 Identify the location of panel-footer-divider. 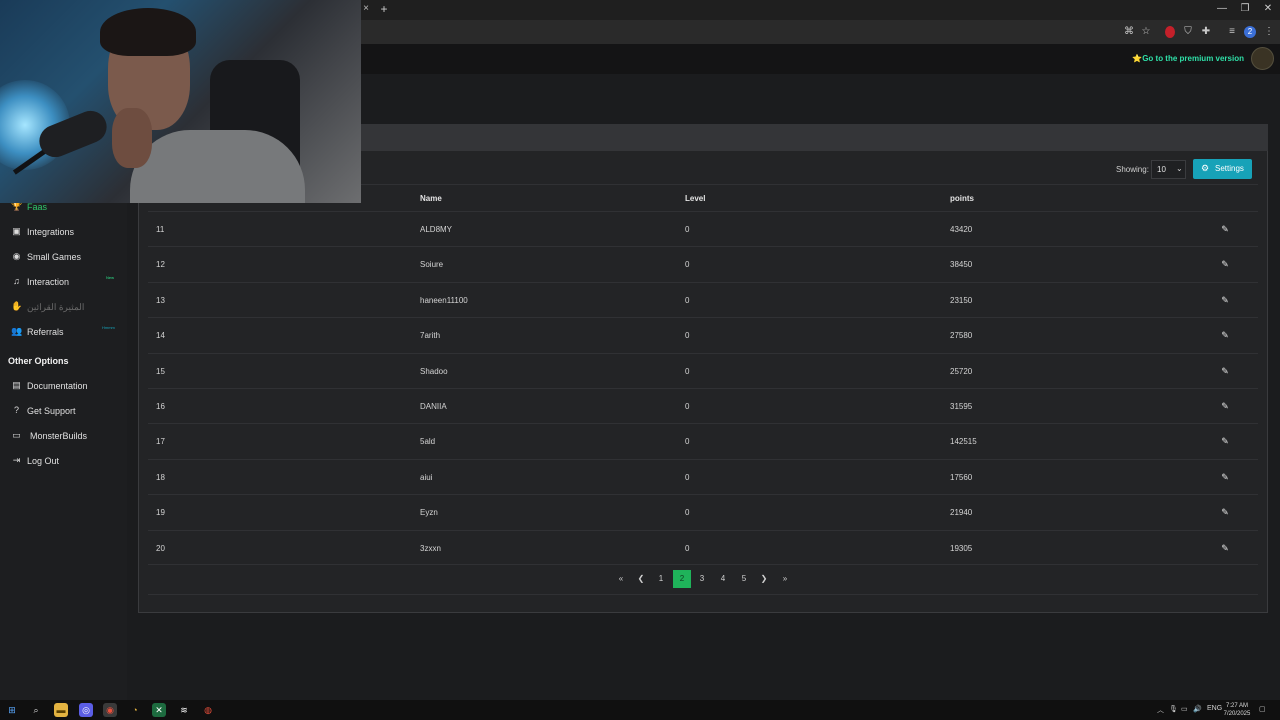
(703, 594).